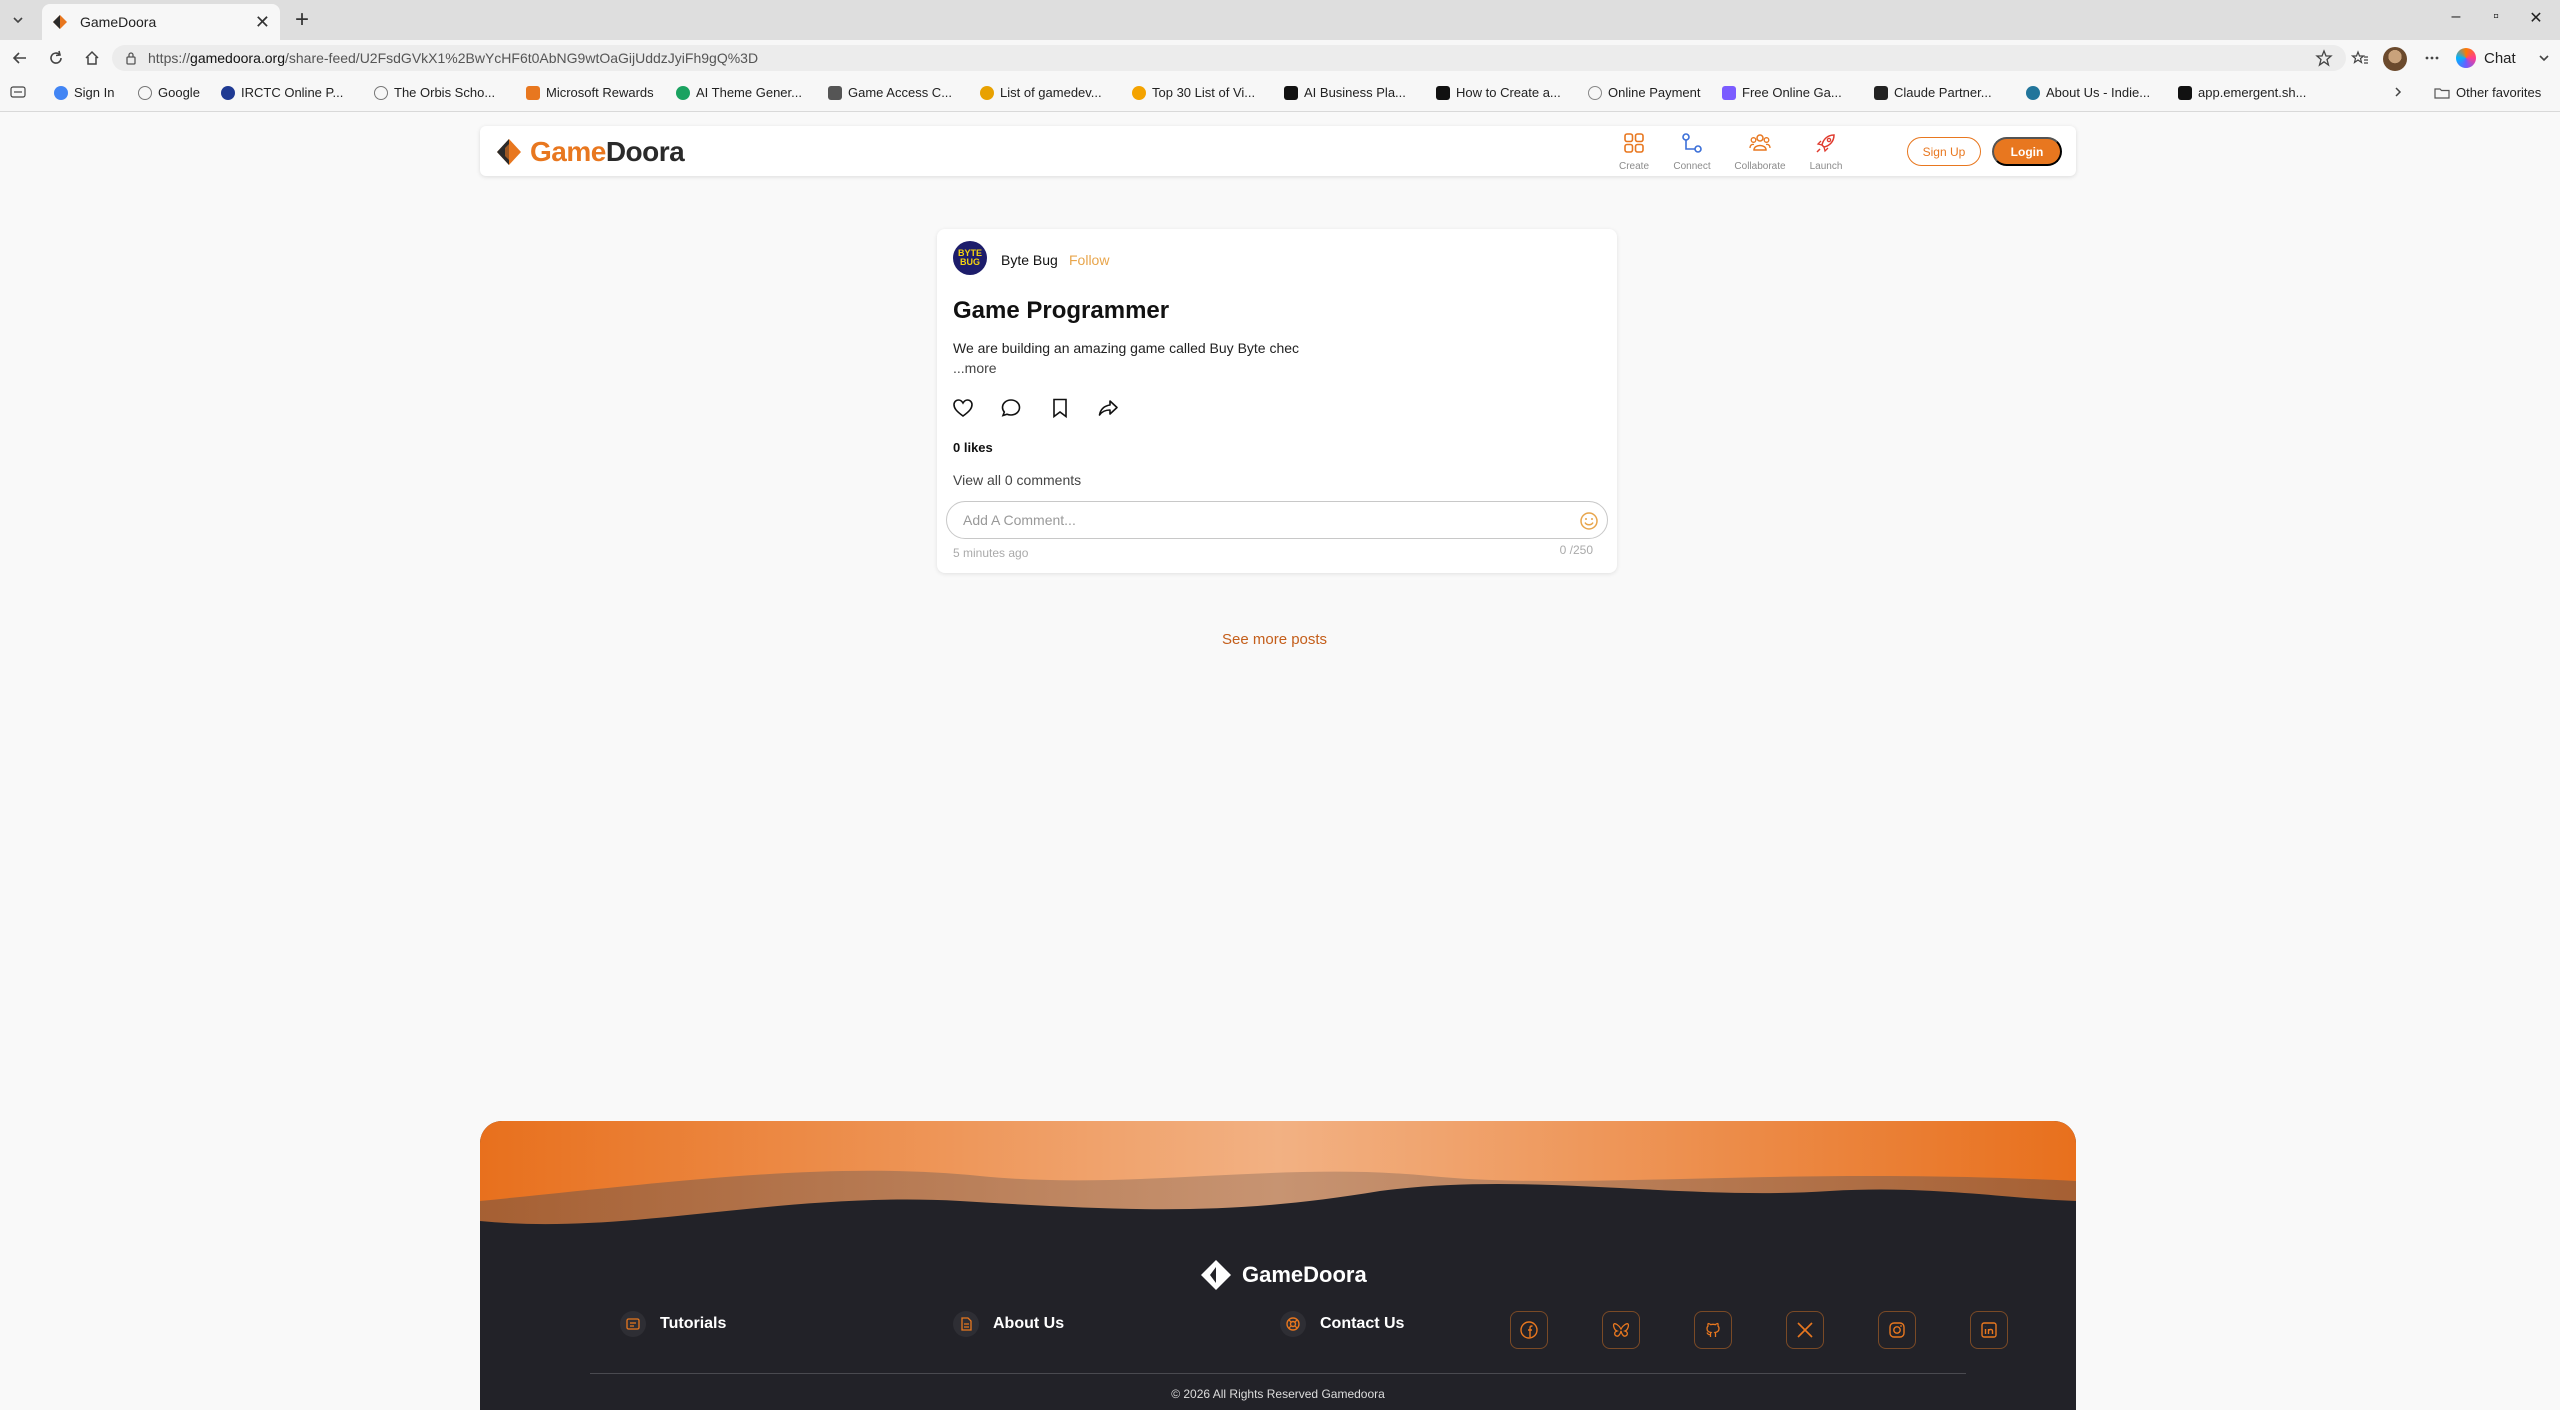  Describe the element at coordinates (61, 92) in the screenshot. I see `google-sign-in-icon` at that location.